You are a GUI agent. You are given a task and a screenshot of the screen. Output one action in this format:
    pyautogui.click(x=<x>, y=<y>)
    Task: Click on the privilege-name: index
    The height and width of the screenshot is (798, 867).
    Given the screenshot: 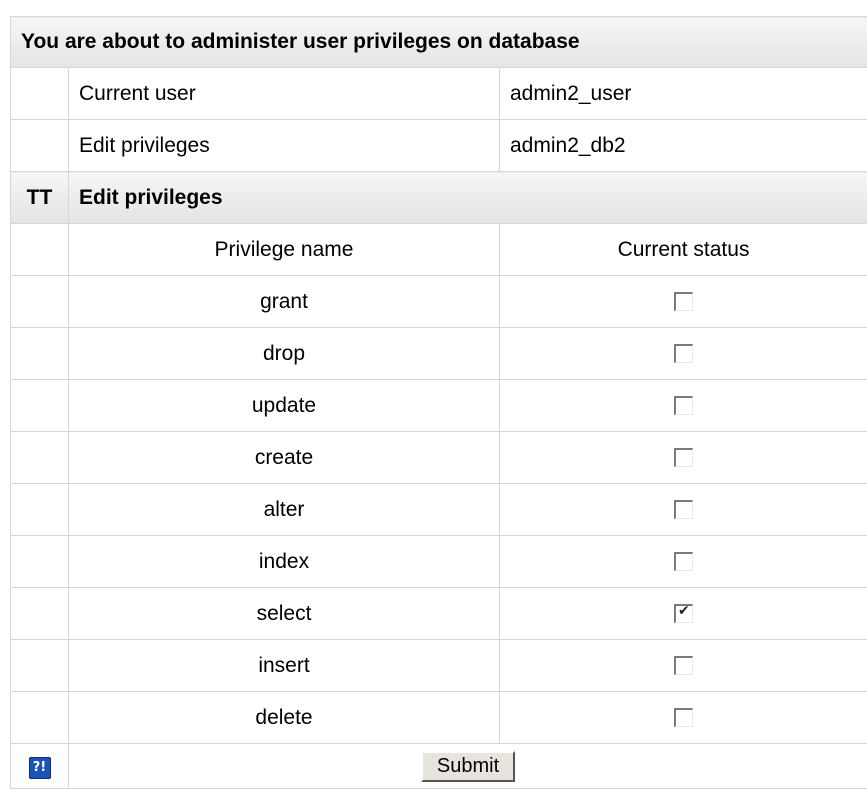 What is the action you would take?
    pyautogui.click(x=284, y=561)
    